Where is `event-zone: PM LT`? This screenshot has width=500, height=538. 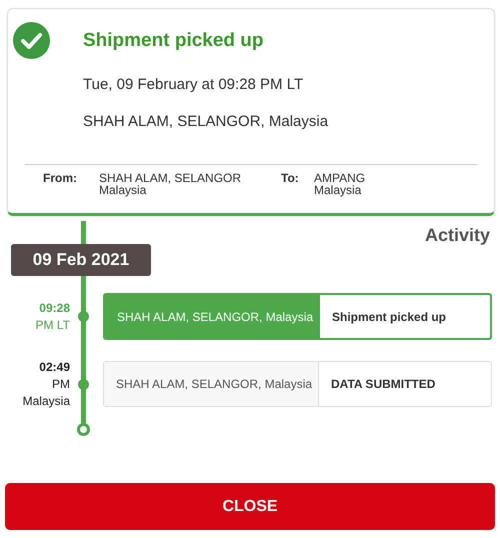
event-zone: PM LT is located at coordinates (52, 325).